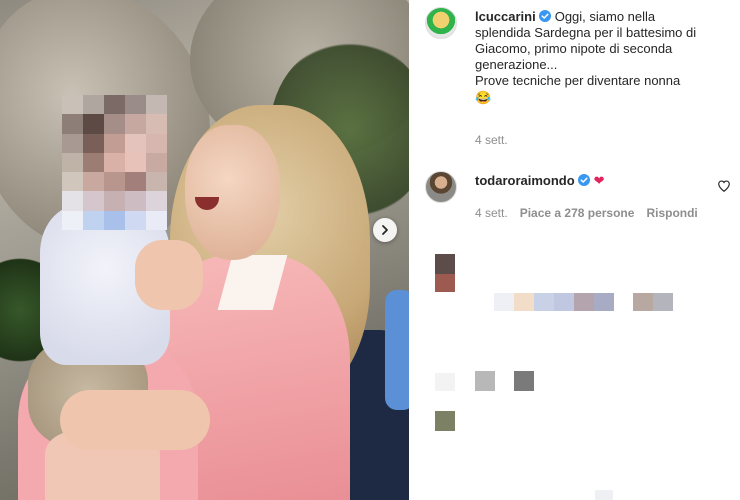  I want to click on author-avatar, so click(441, 23).